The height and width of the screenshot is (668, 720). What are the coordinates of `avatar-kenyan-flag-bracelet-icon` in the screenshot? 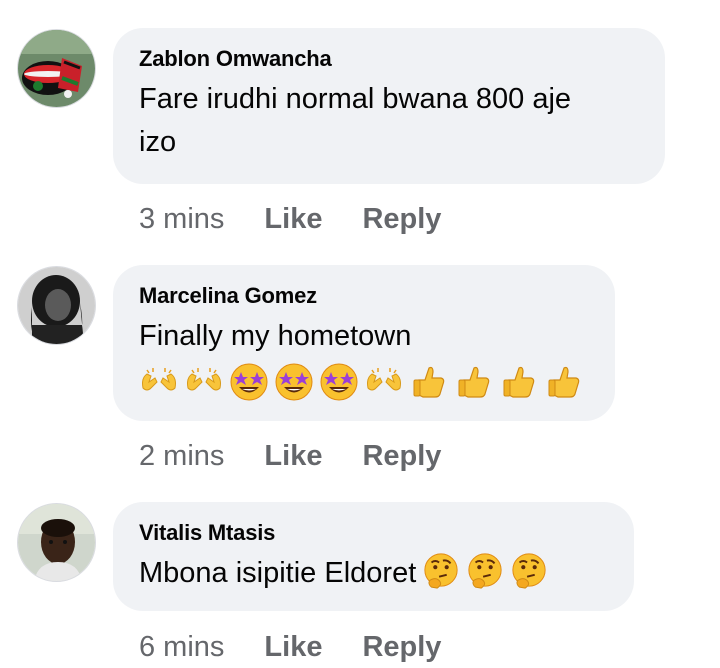 It's located at (56, 68).